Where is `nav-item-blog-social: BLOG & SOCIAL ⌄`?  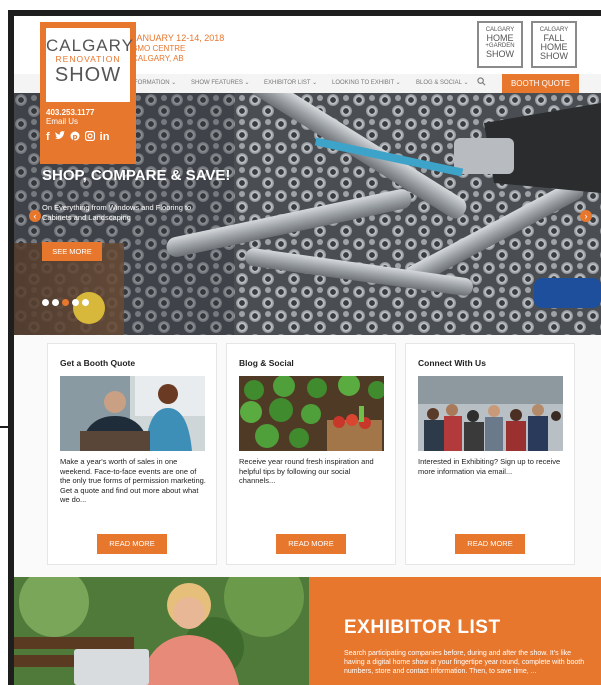
nav-item-blog-social: BLOG & SOCIAL ⌄ is located at coordinates (442, 82).